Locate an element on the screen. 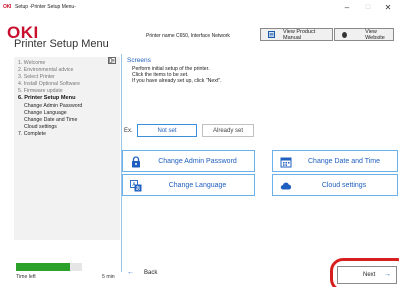 This screenshot has width=399, height=287. step-welcome: 1. Welcome is located at coordinates (32, 63).